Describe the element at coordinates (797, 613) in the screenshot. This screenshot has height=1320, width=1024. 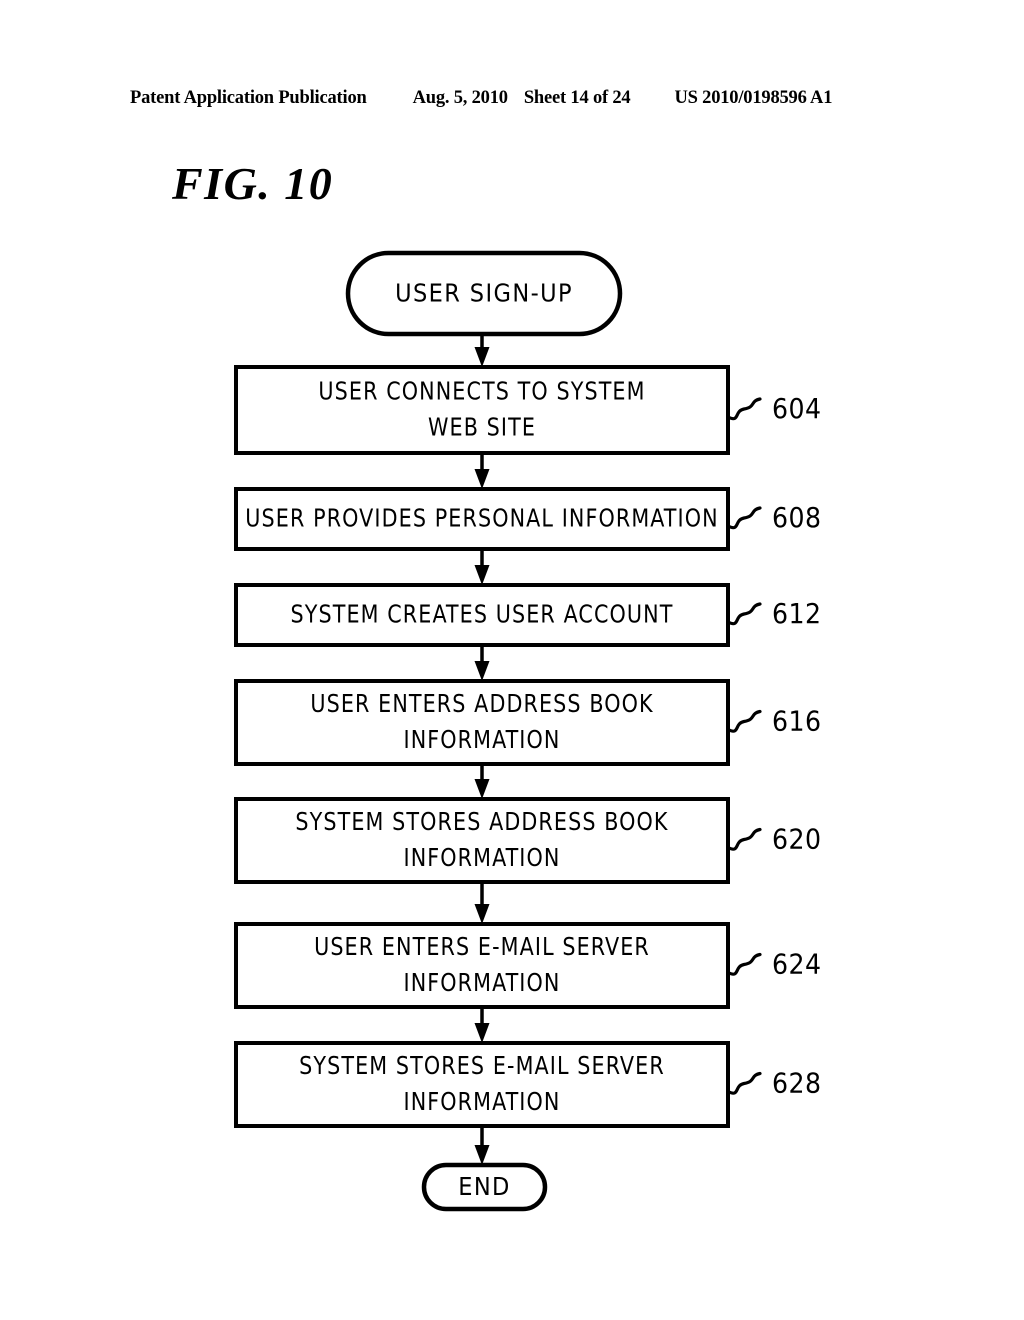
I see `reference-numeral-612: 612` at that location.